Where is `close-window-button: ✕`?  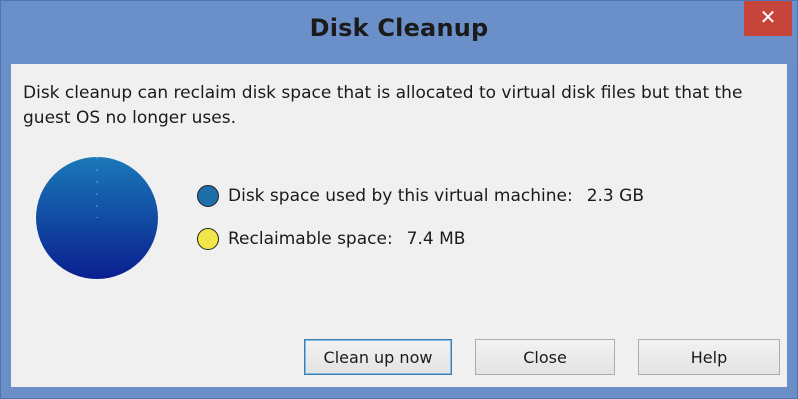 close-window-button: ✕ is located at coordinates (768, 18).